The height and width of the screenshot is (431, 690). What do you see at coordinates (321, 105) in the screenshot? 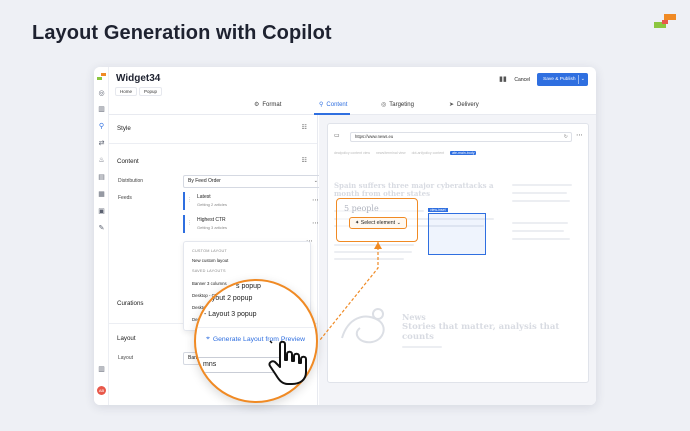
I see `pin-icon: ⚲` at bounding box center [321, 105].